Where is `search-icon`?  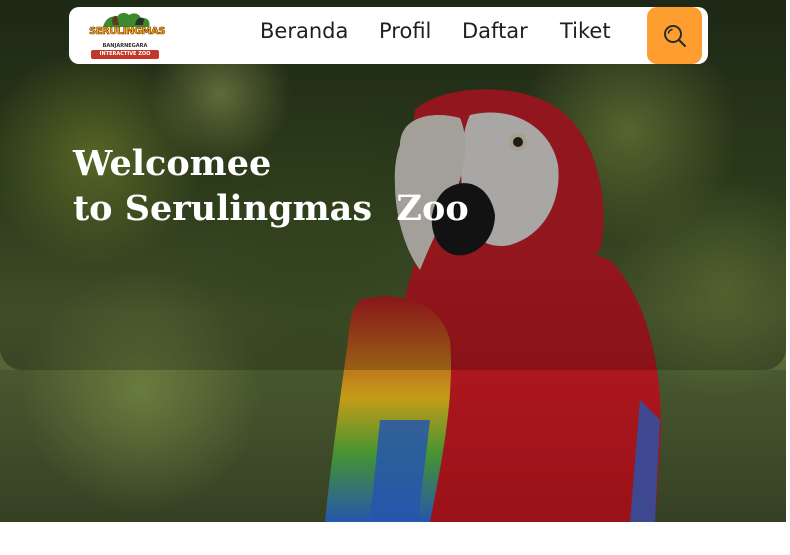 search-icon is located at coordinates (675, 36).